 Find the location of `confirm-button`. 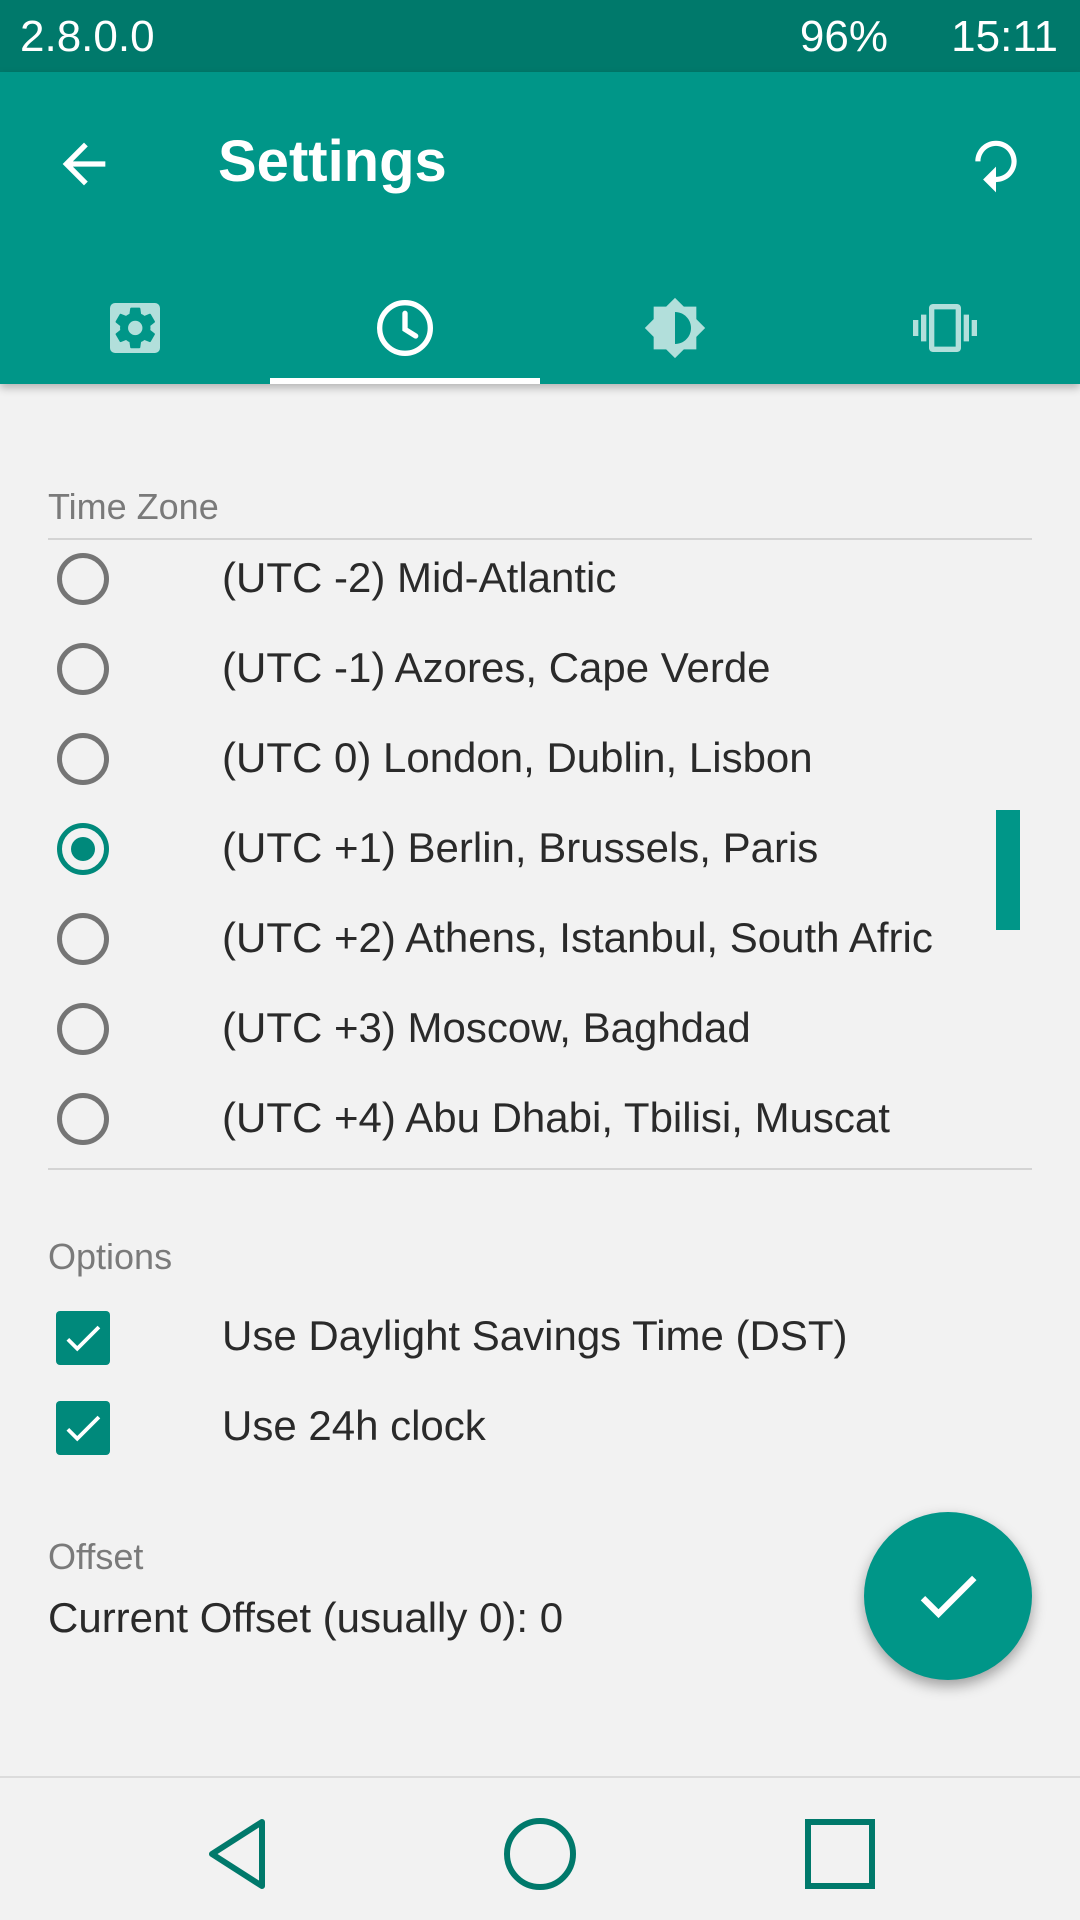

confirm-button is located at coordinates (948, 1596).